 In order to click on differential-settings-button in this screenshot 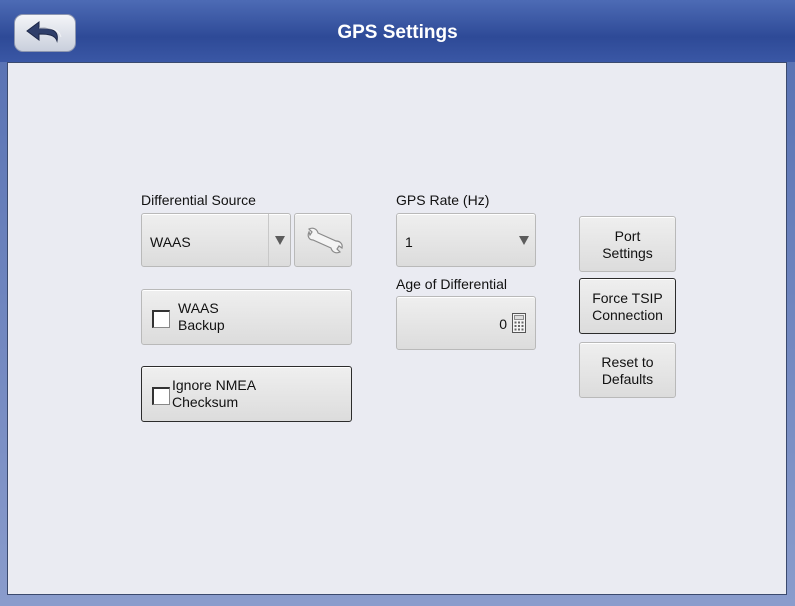, I will do `click(323, 240)`.